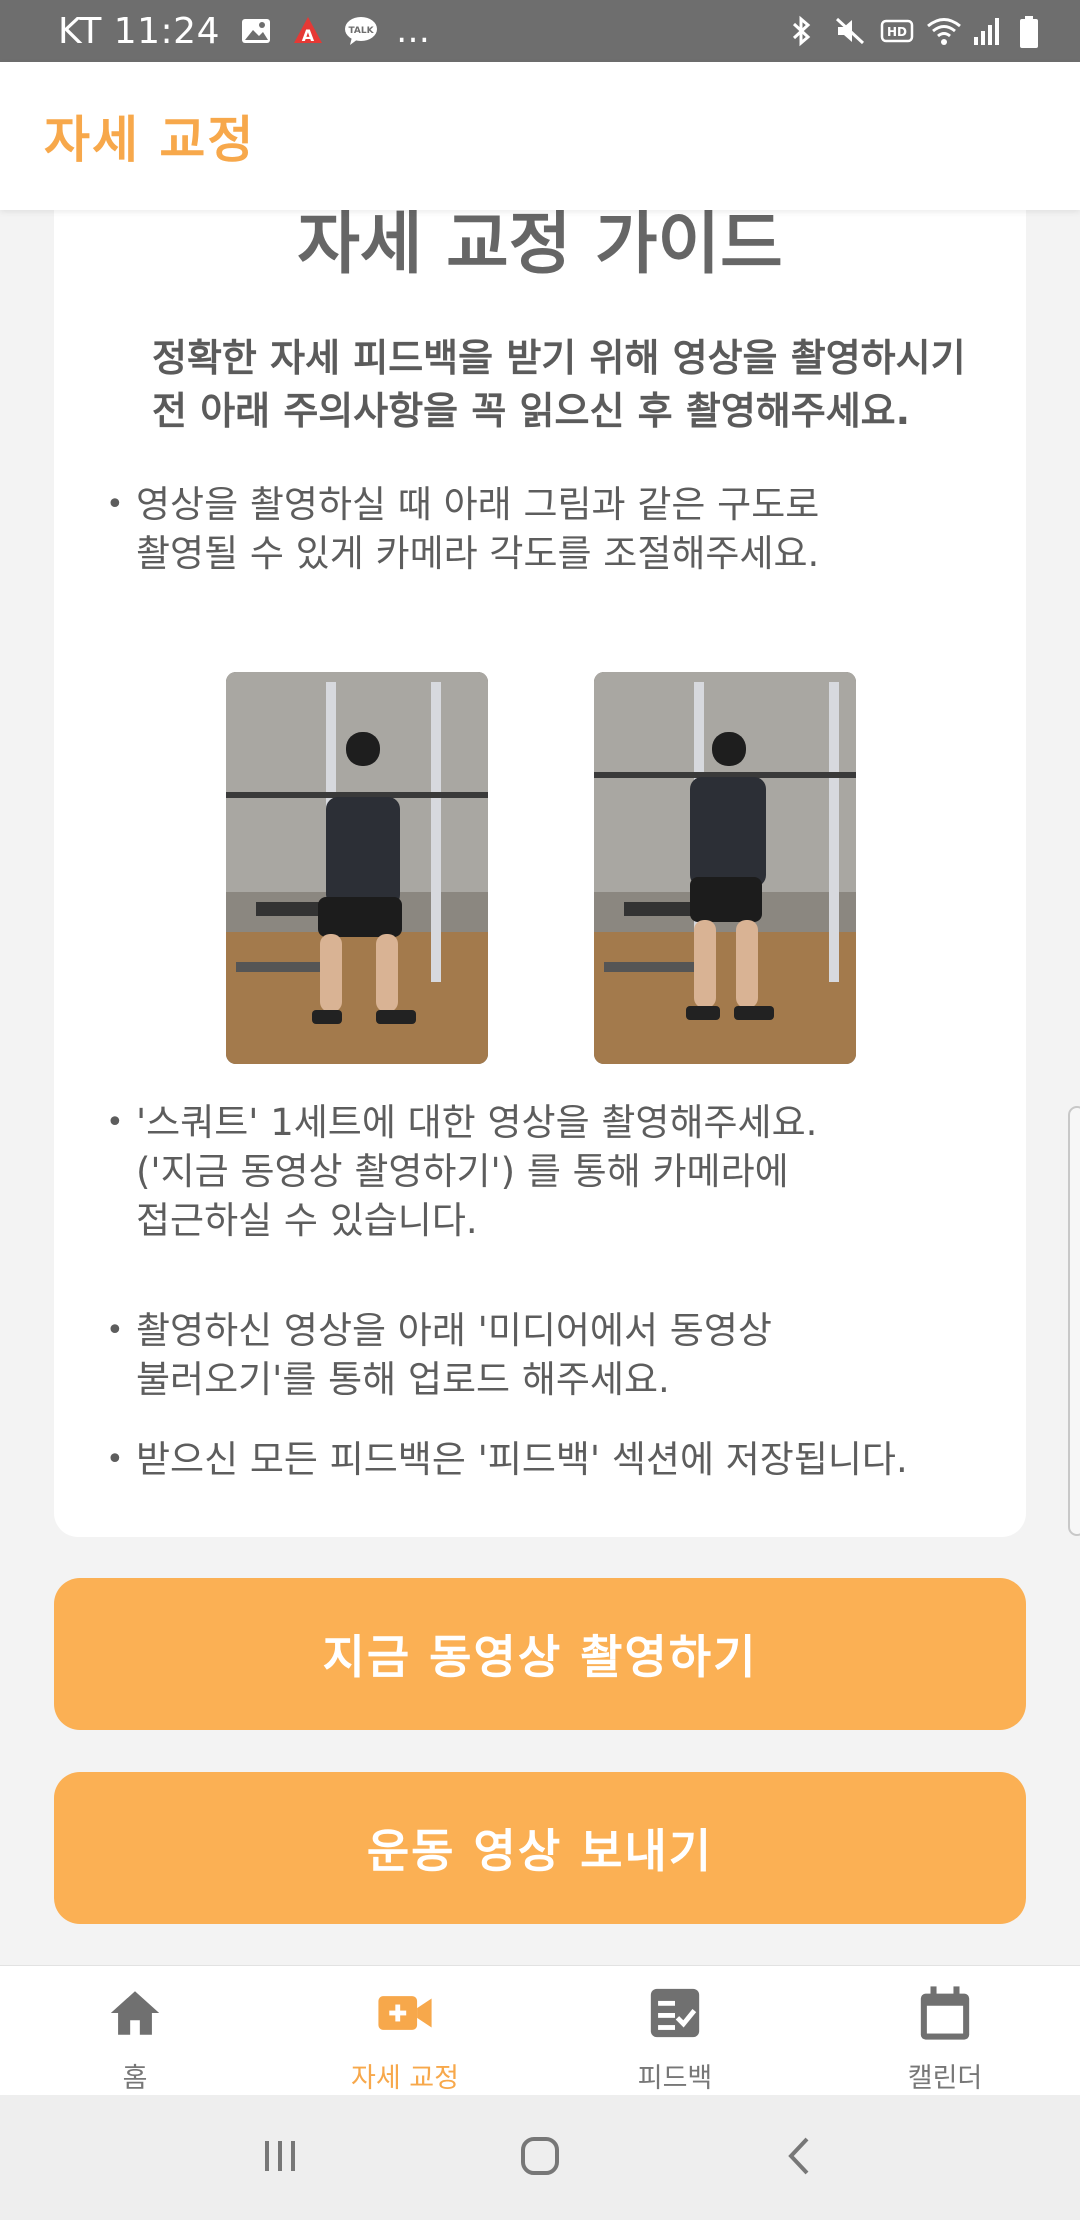 The width and height of the screenshot is (1080, 2220). I want to click on wifi-icon, so click(943, 31).